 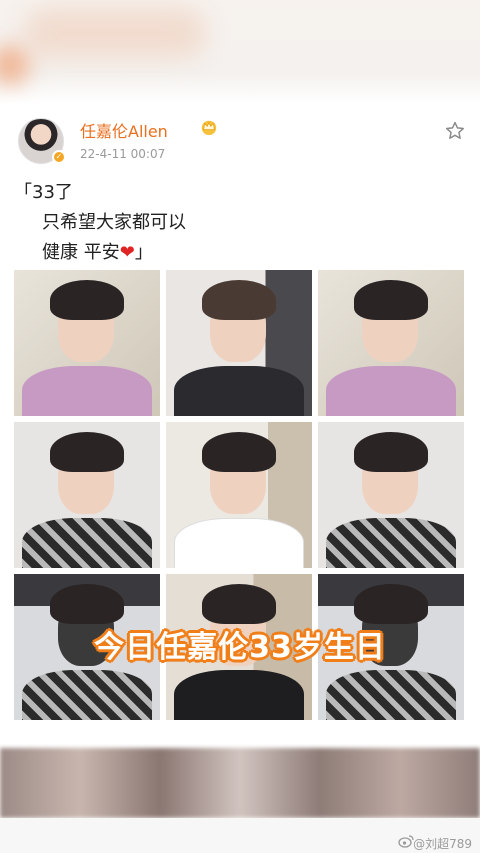 I want to click on overlay-caption: 今日任嘉伦33岁生日, so click(x=240, y=647).